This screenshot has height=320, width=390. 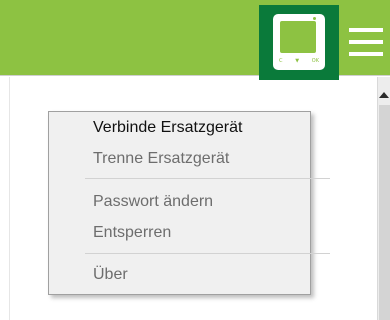 I want to click on menu-item-verbinde-ersatzgeraet: Verbinde Ersatzgerät, so click(x=167, y=128).